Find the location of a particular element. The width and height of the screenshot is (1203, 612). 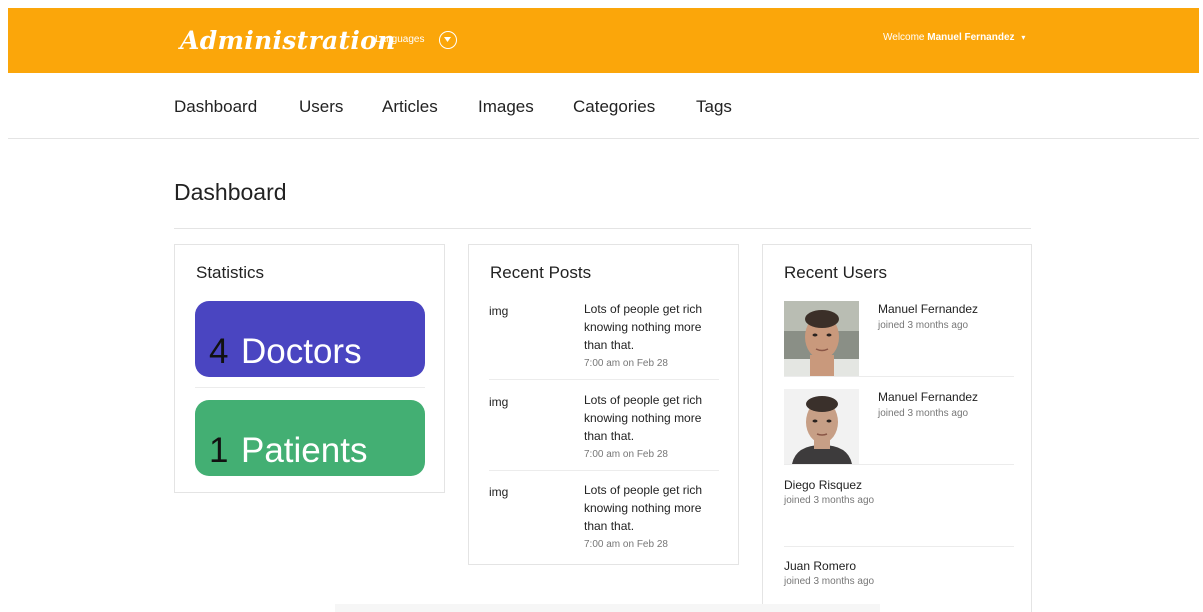

welcome-user-name: Manuel Fernandez is located at coordinates (971, 37).